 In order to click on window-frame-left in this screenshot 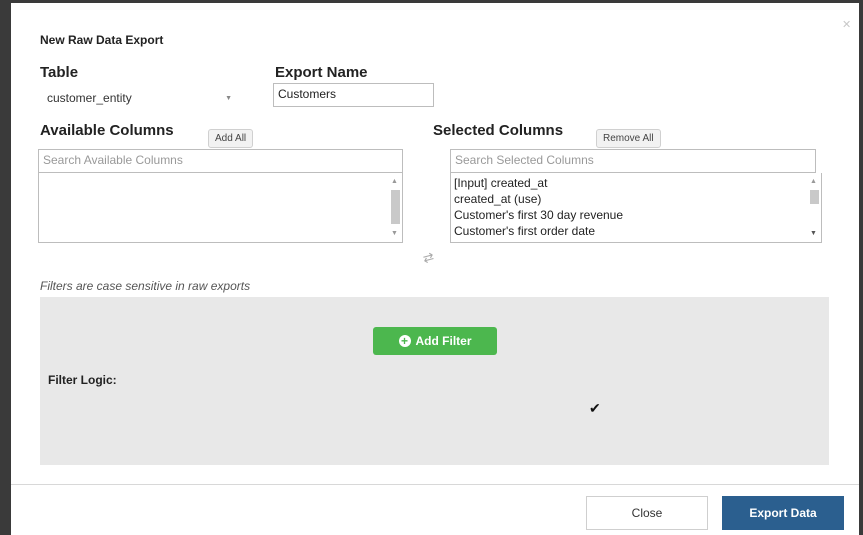, I will do `click(5, 267)`.